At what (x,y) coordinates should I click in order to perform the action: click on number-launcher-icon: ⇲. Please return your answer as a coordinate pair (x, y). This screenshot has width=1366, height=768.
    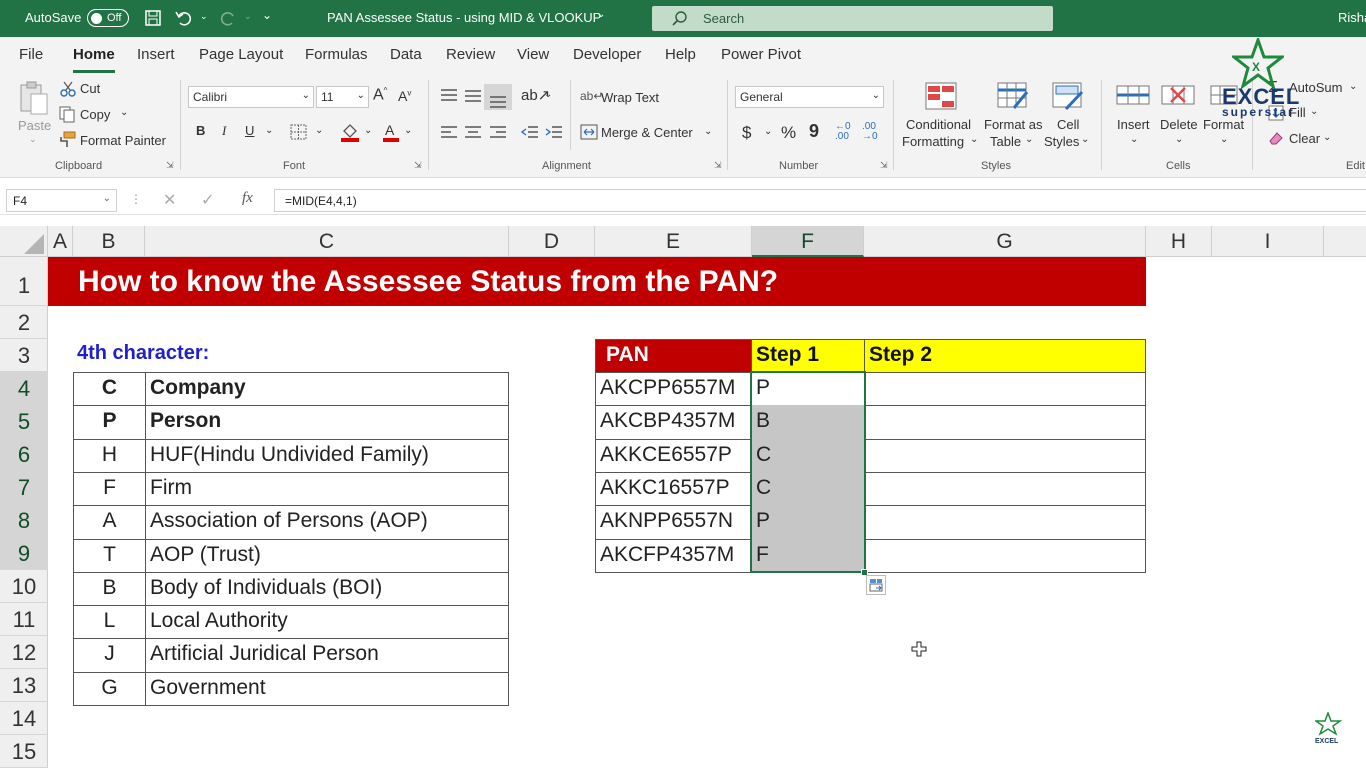
    Looking at the image, I should click on (884, 165).